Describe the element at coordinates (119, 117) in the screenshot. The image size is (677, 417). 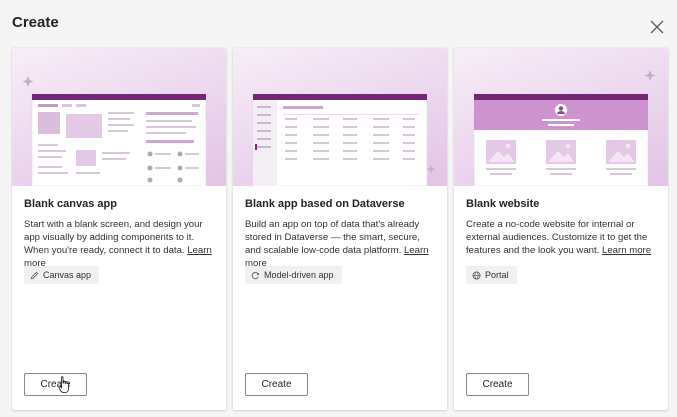
I see `canvas-app-illustration` at that location.